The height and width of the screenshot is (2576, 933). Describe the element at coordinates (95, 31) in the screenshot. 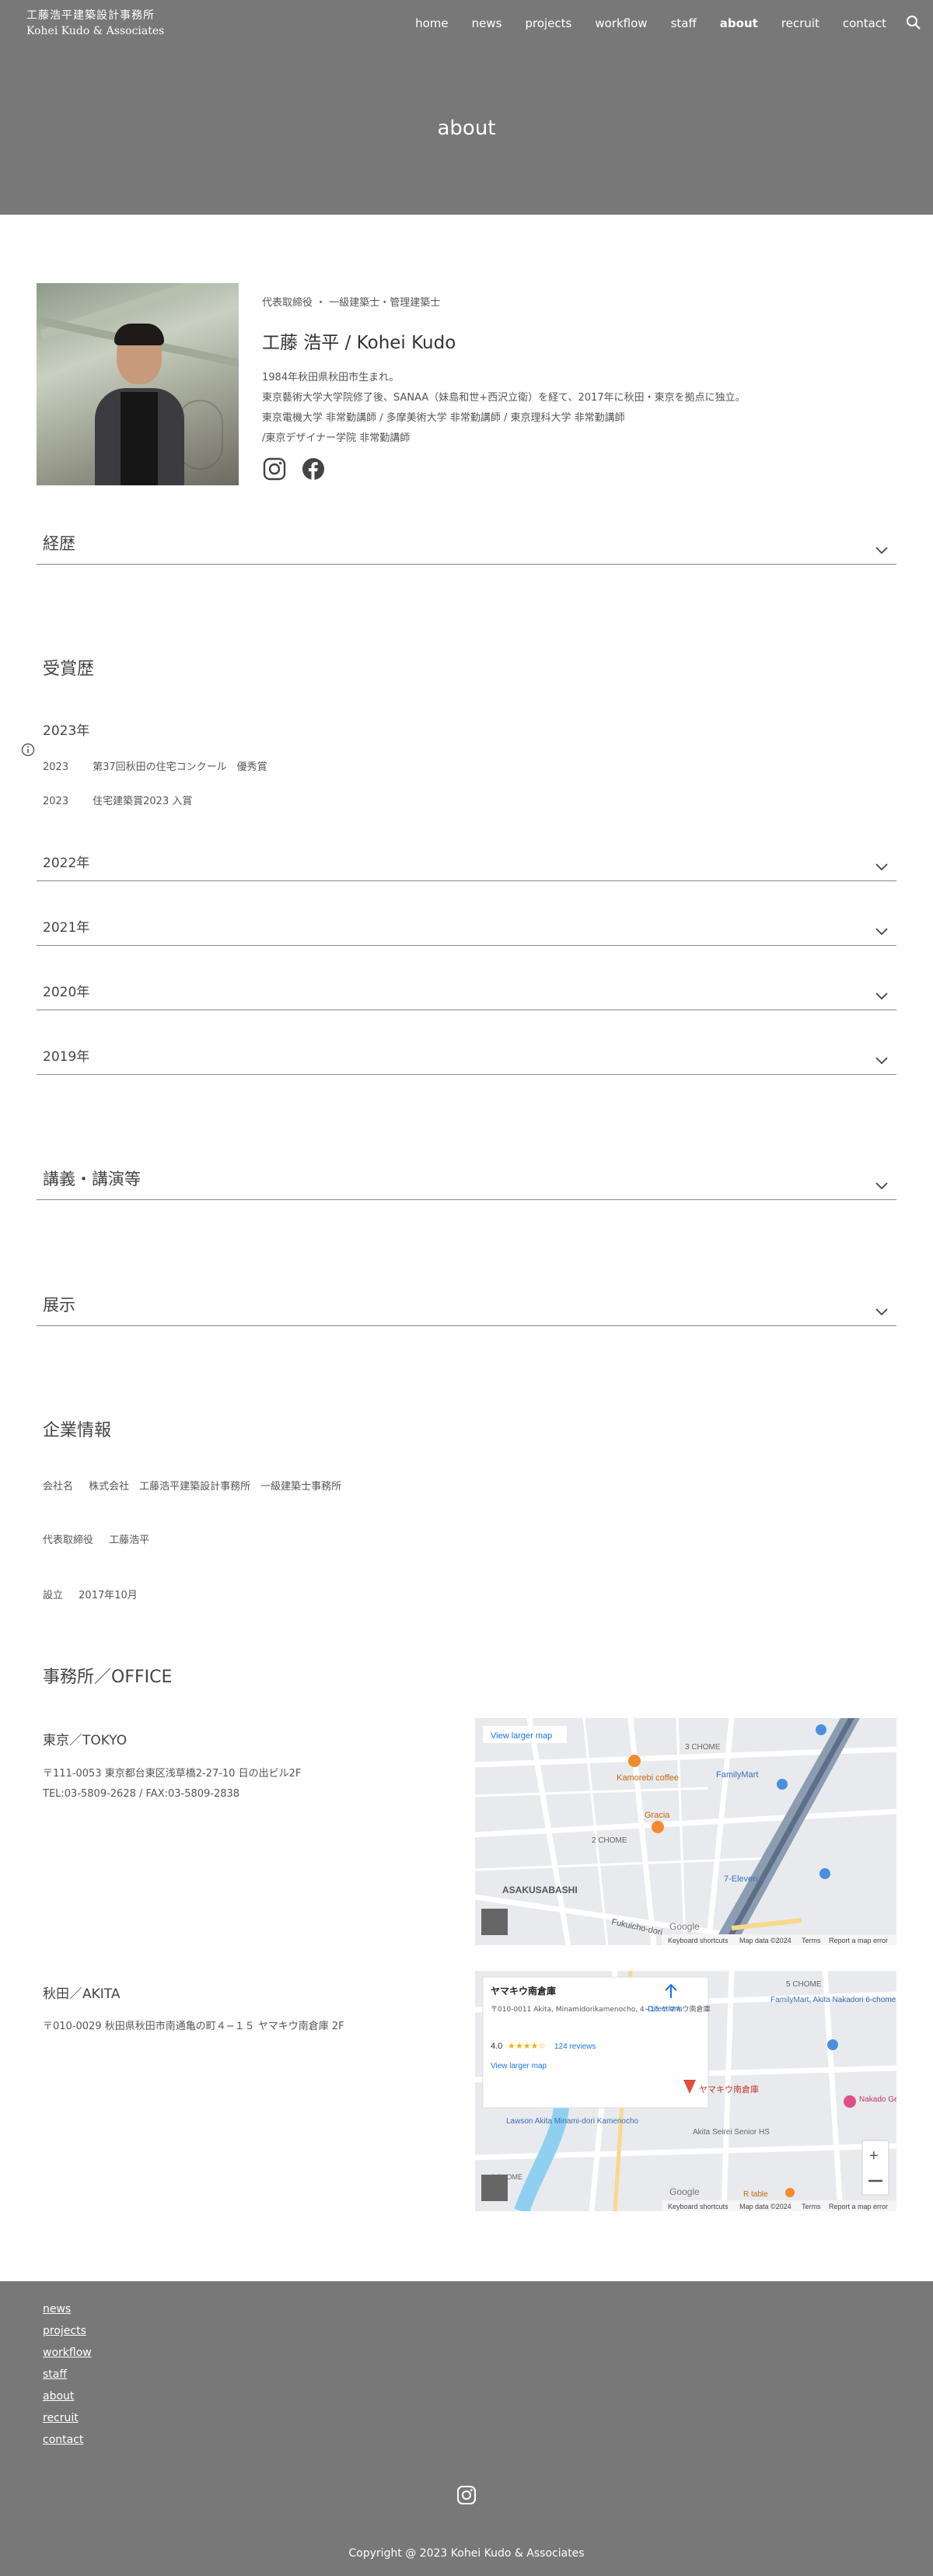

I see `logo-english: Kohei Kudo & Associates` at that location.